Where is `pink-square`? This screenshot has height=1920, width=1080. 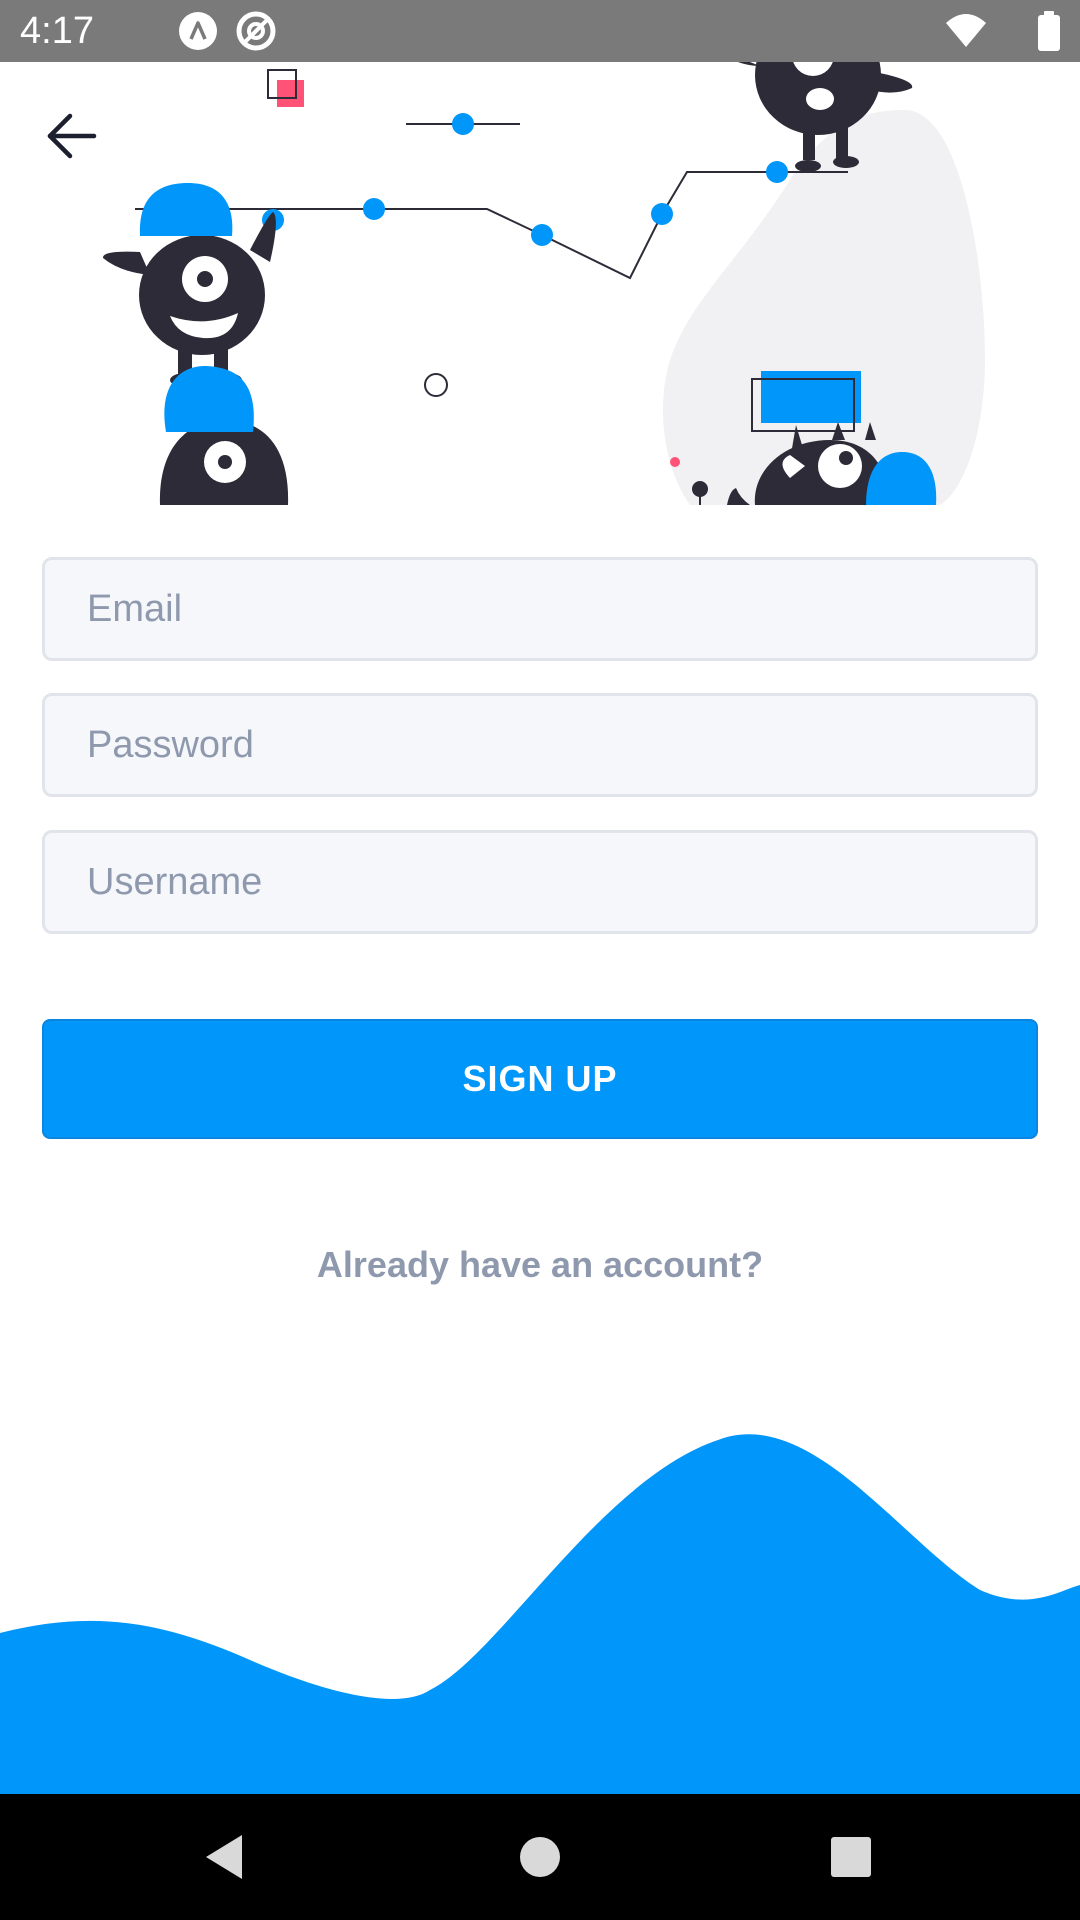
pink-square is located at coordinates (290, 93).